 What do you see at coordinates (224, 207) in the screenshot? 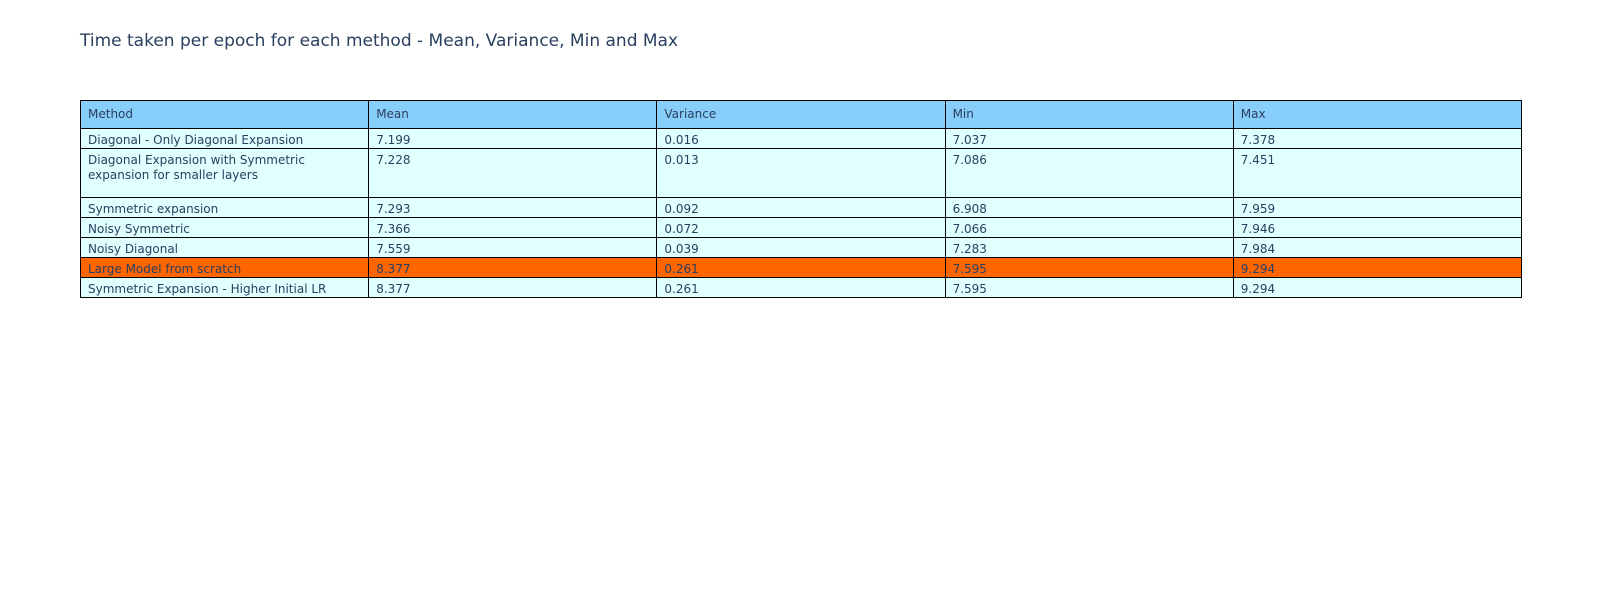
I see `cell-method: Symmetric expansion` at bounding box center [224, 207].